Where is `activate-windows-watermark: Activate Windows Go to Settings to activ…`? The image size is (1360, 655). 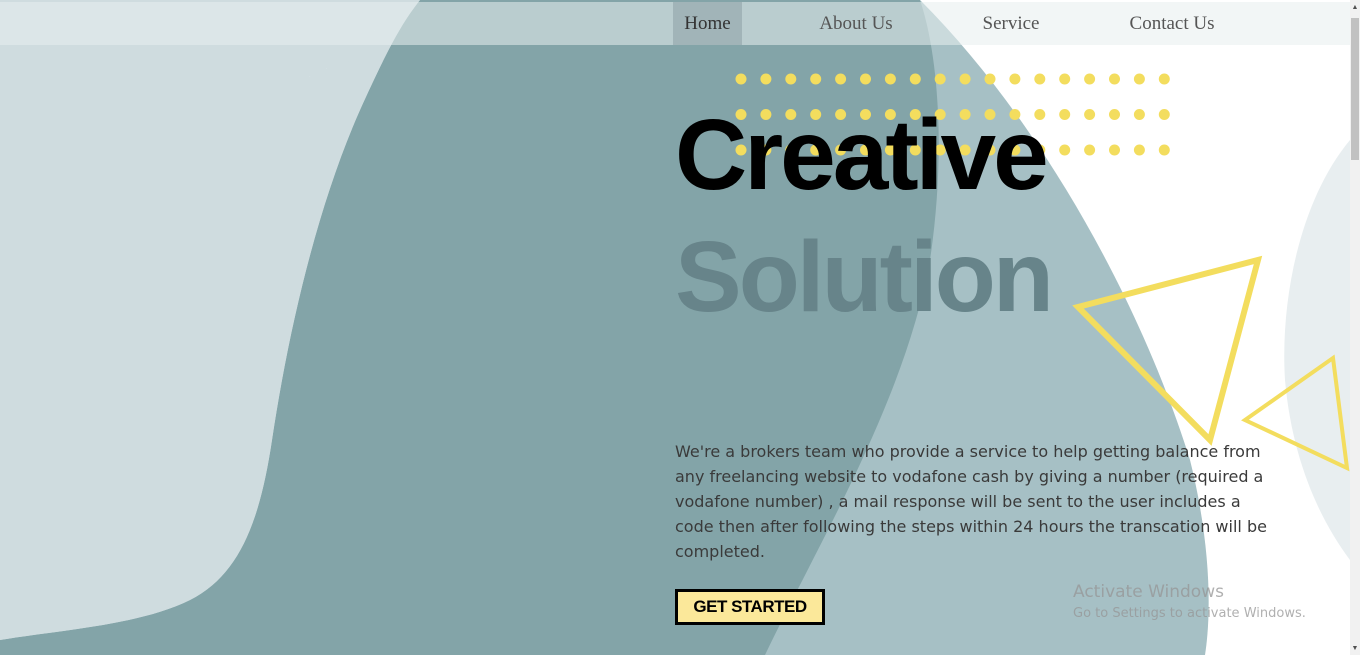
activate-windows-watermark: Activate Windows Go to Settings to activ… is located at coordinates (1189, 601).